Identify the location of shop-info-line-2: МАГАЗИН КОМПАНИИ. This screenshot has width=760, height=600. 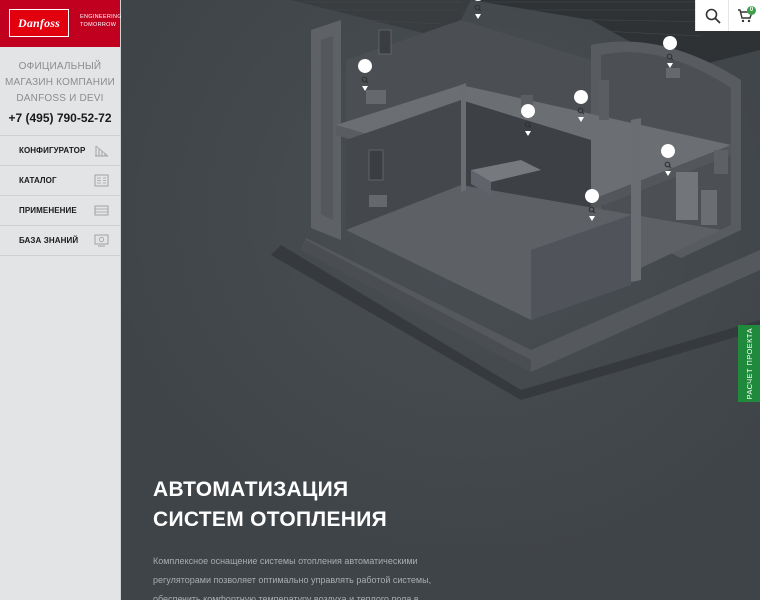
(59, 82).